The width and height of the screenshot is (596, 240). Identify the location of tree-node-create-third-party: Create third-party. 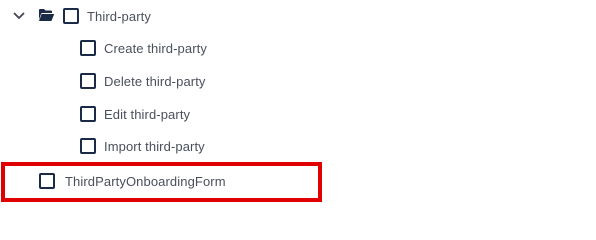
(143, 48).